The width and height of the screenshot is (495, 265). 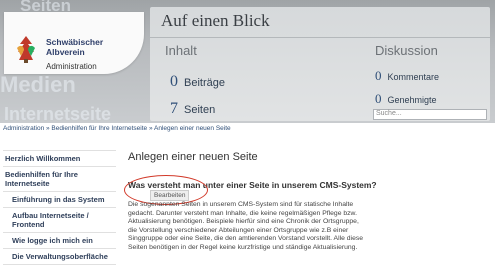 I want to click on approved-count: 0, so click(x=378, y=98).